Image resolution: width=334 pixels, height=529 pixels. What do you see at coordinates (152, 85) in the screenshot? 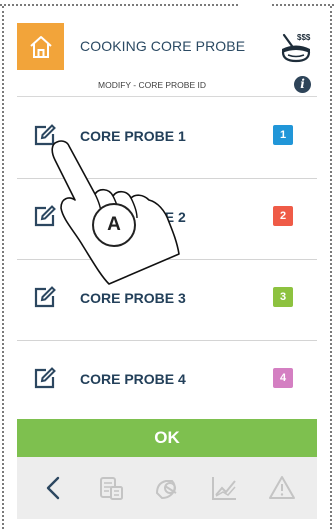
I see `subheader-title: MODIFY - CORE PROBE ID` at bounding box center [152, 85].